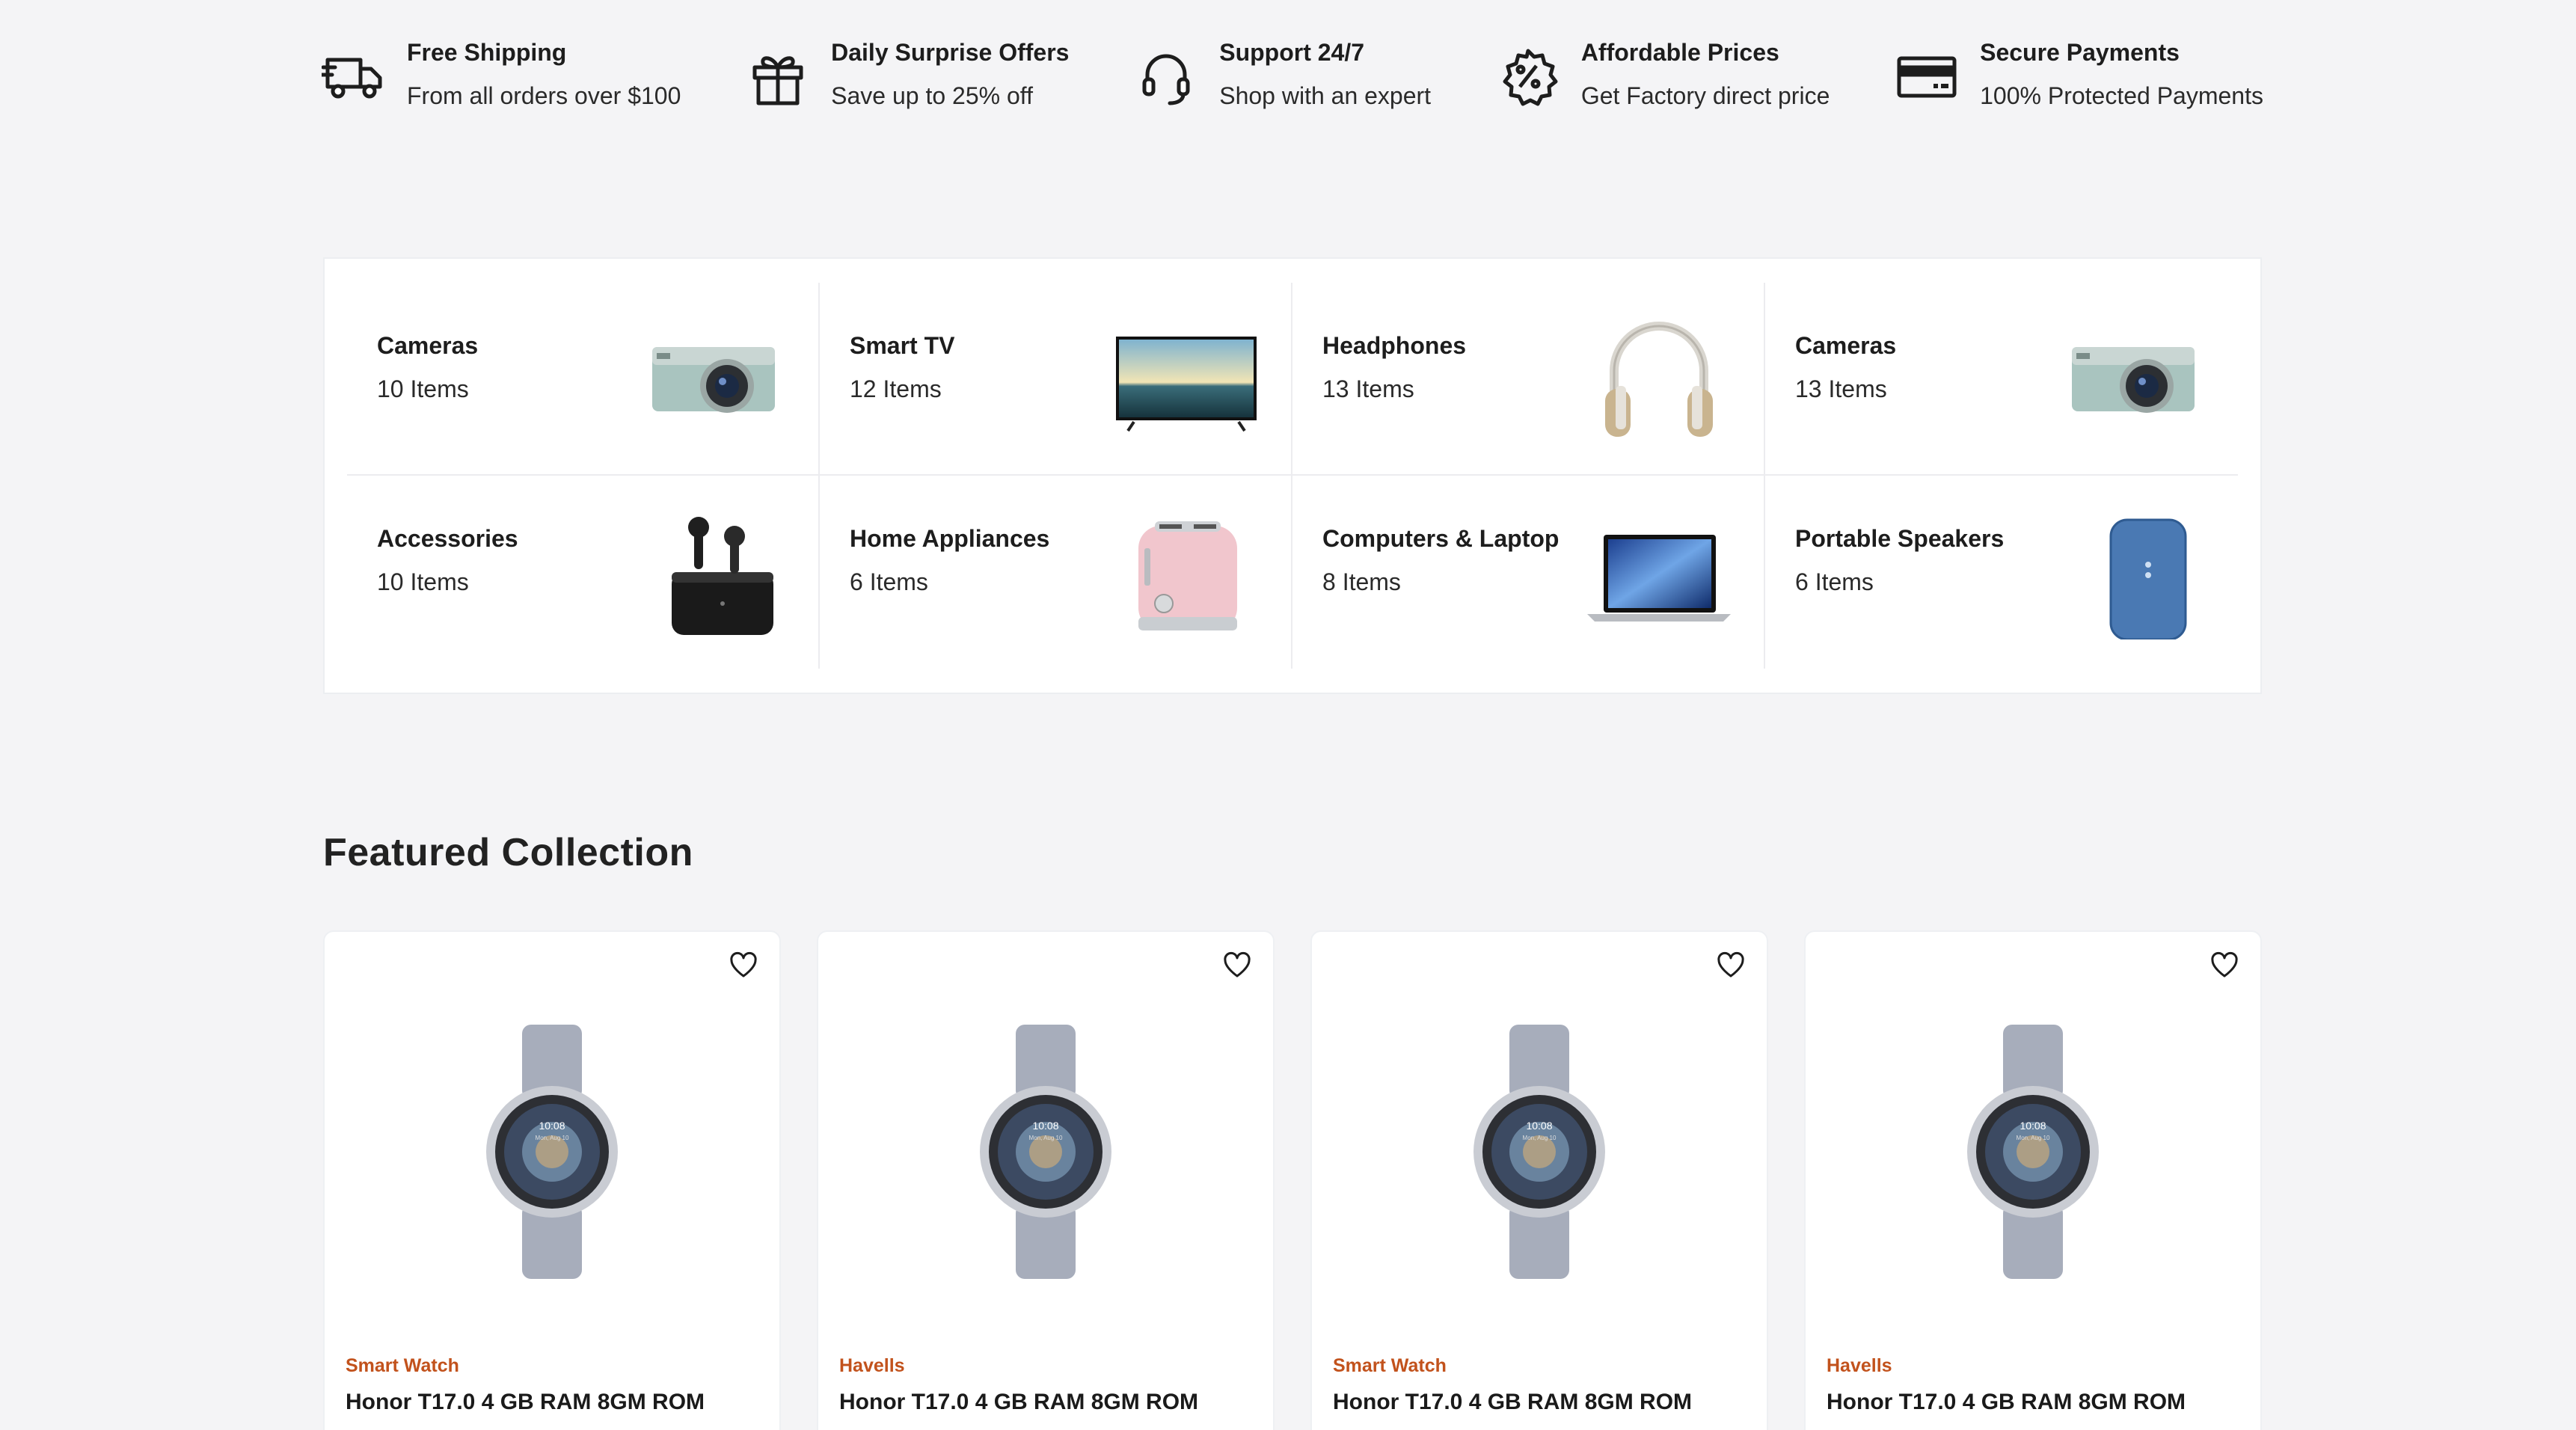  What do you see at coordinates (1056, 572) in the screenshot?
I see `category-item-home-appliances: Home Appliances 6 Items` at bounding box center [1056, 572].